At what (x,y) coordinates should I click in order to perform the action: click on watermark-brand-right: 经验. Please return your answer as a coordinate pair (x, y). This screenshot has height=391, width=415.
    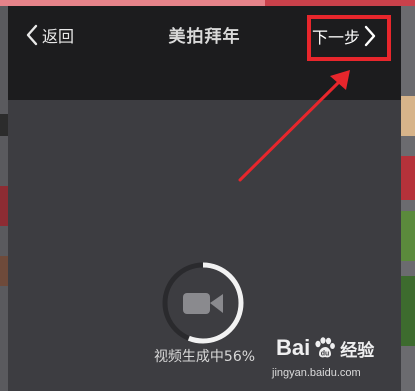
    Looking at the image, I should click on (357, 350).